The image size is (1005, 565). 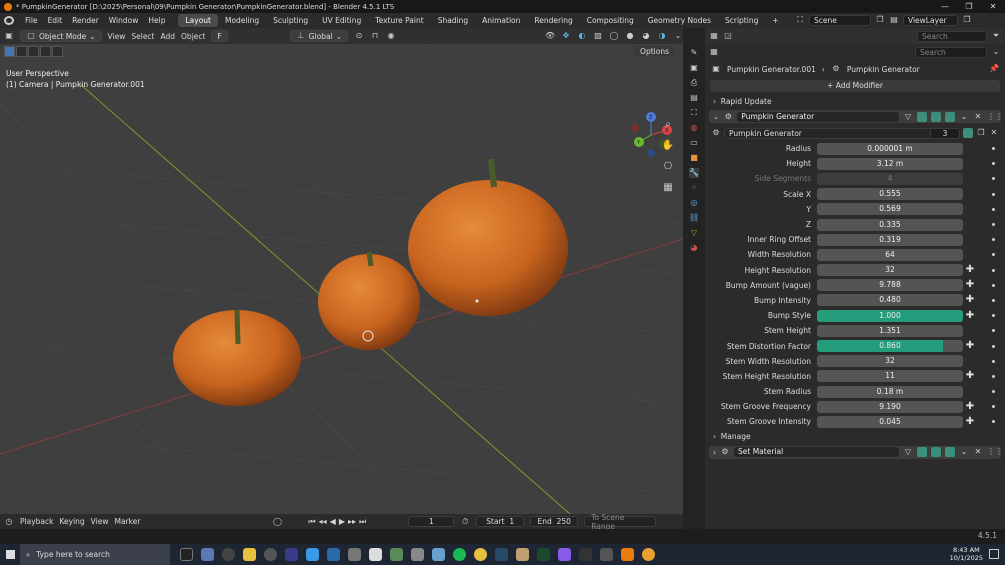 I want to click on new-view-layer-icon: ❐, so click(x=967, y=20).